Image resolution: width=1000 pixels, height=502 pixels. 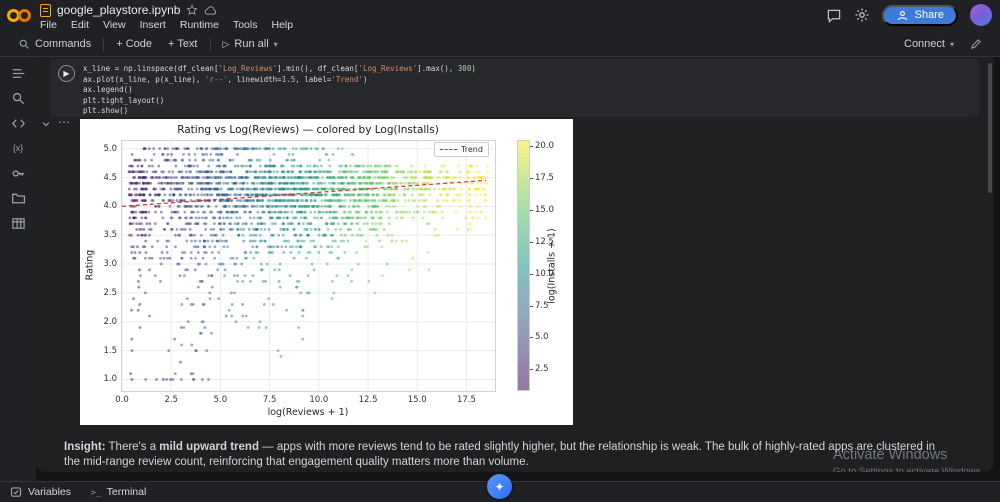 I want to click on colorbar-tick-label: 17.5, so click(x=544, y=178).